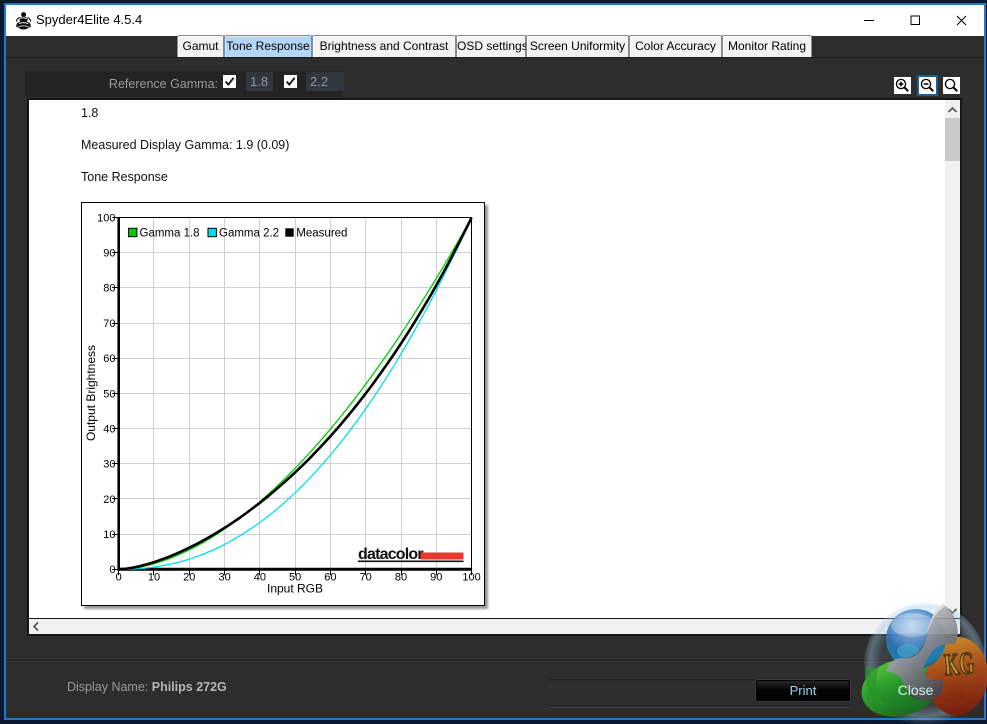 The width and height of the screenshot is (987, 724). I want to click on svg-text: Gamma 2.2, so click(249, 233).